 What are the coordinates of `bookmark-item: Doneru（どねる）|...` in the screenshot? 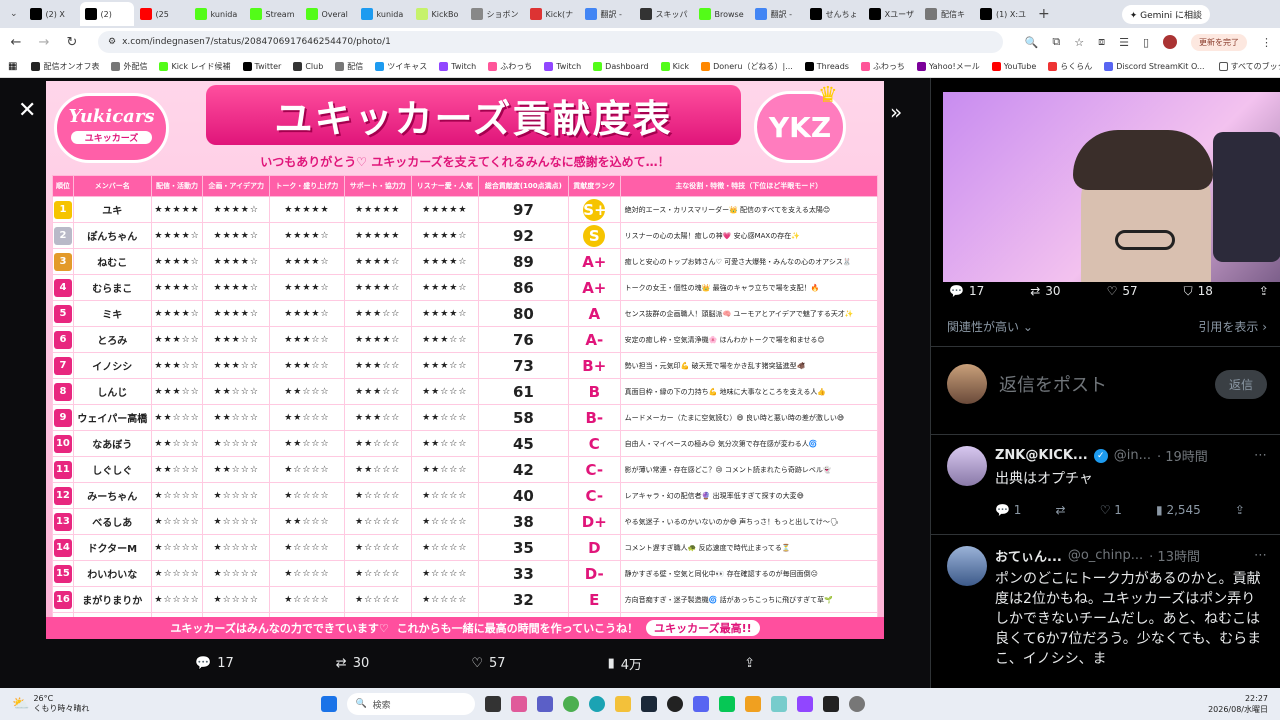 It's located at (747, 66).